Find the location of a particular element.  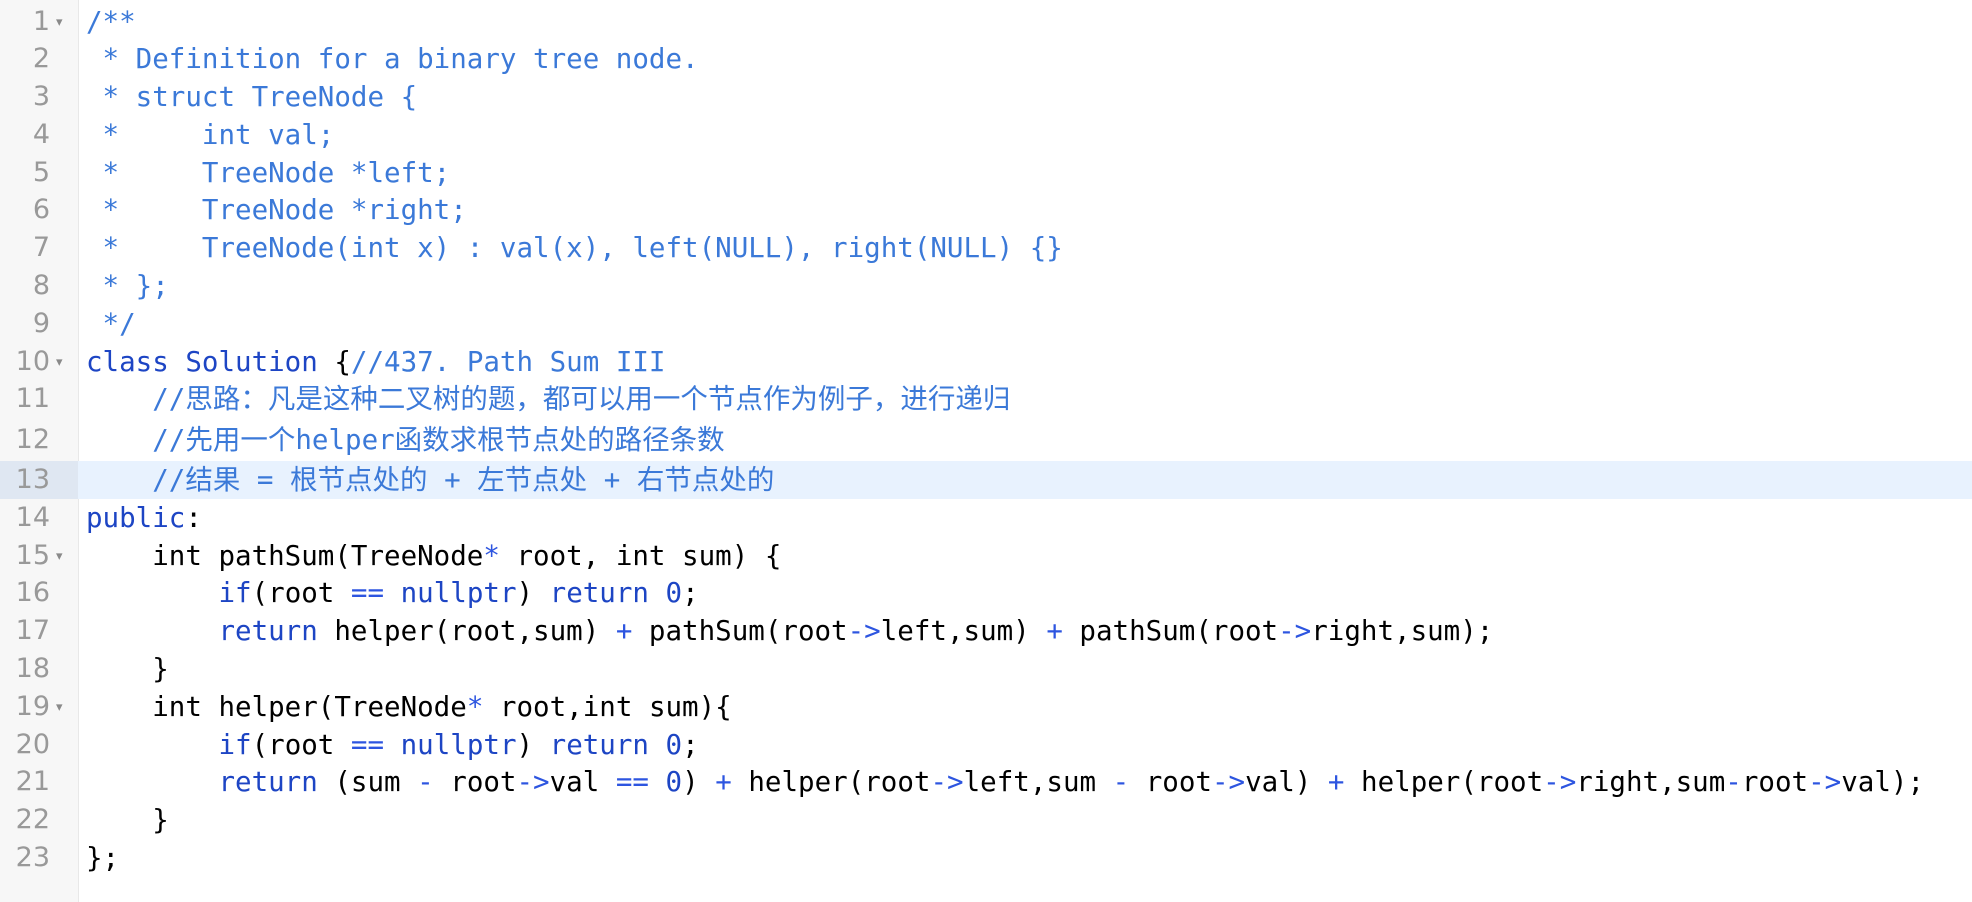

code-token: root is located at coordinates (475, 782).